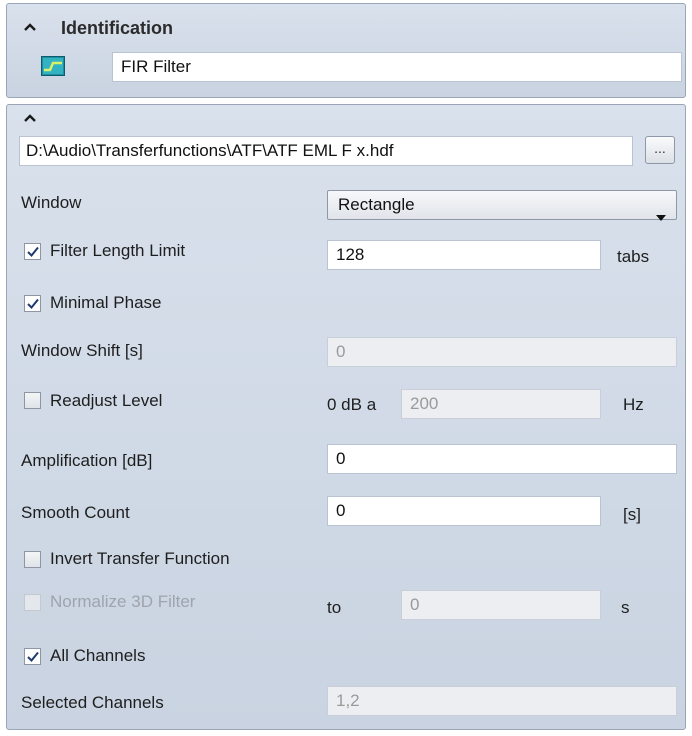 This screenshot has width=692, height=736. Describe the element at coordinates (352, 404) in the screenshot. I see `readjust-prefix: 0 dB a` at that location.